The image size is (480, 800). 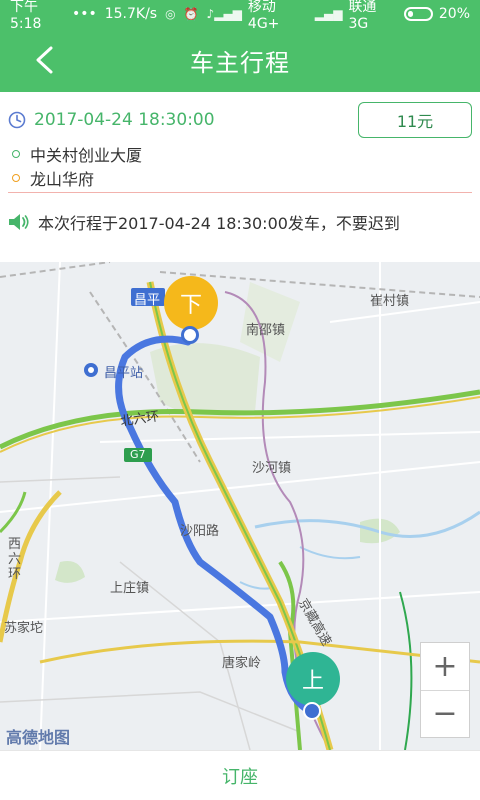 What do you see at coordinates (190, 335) in the screenshot?
I see `end-point-icon` at bounding box center [190, 335].